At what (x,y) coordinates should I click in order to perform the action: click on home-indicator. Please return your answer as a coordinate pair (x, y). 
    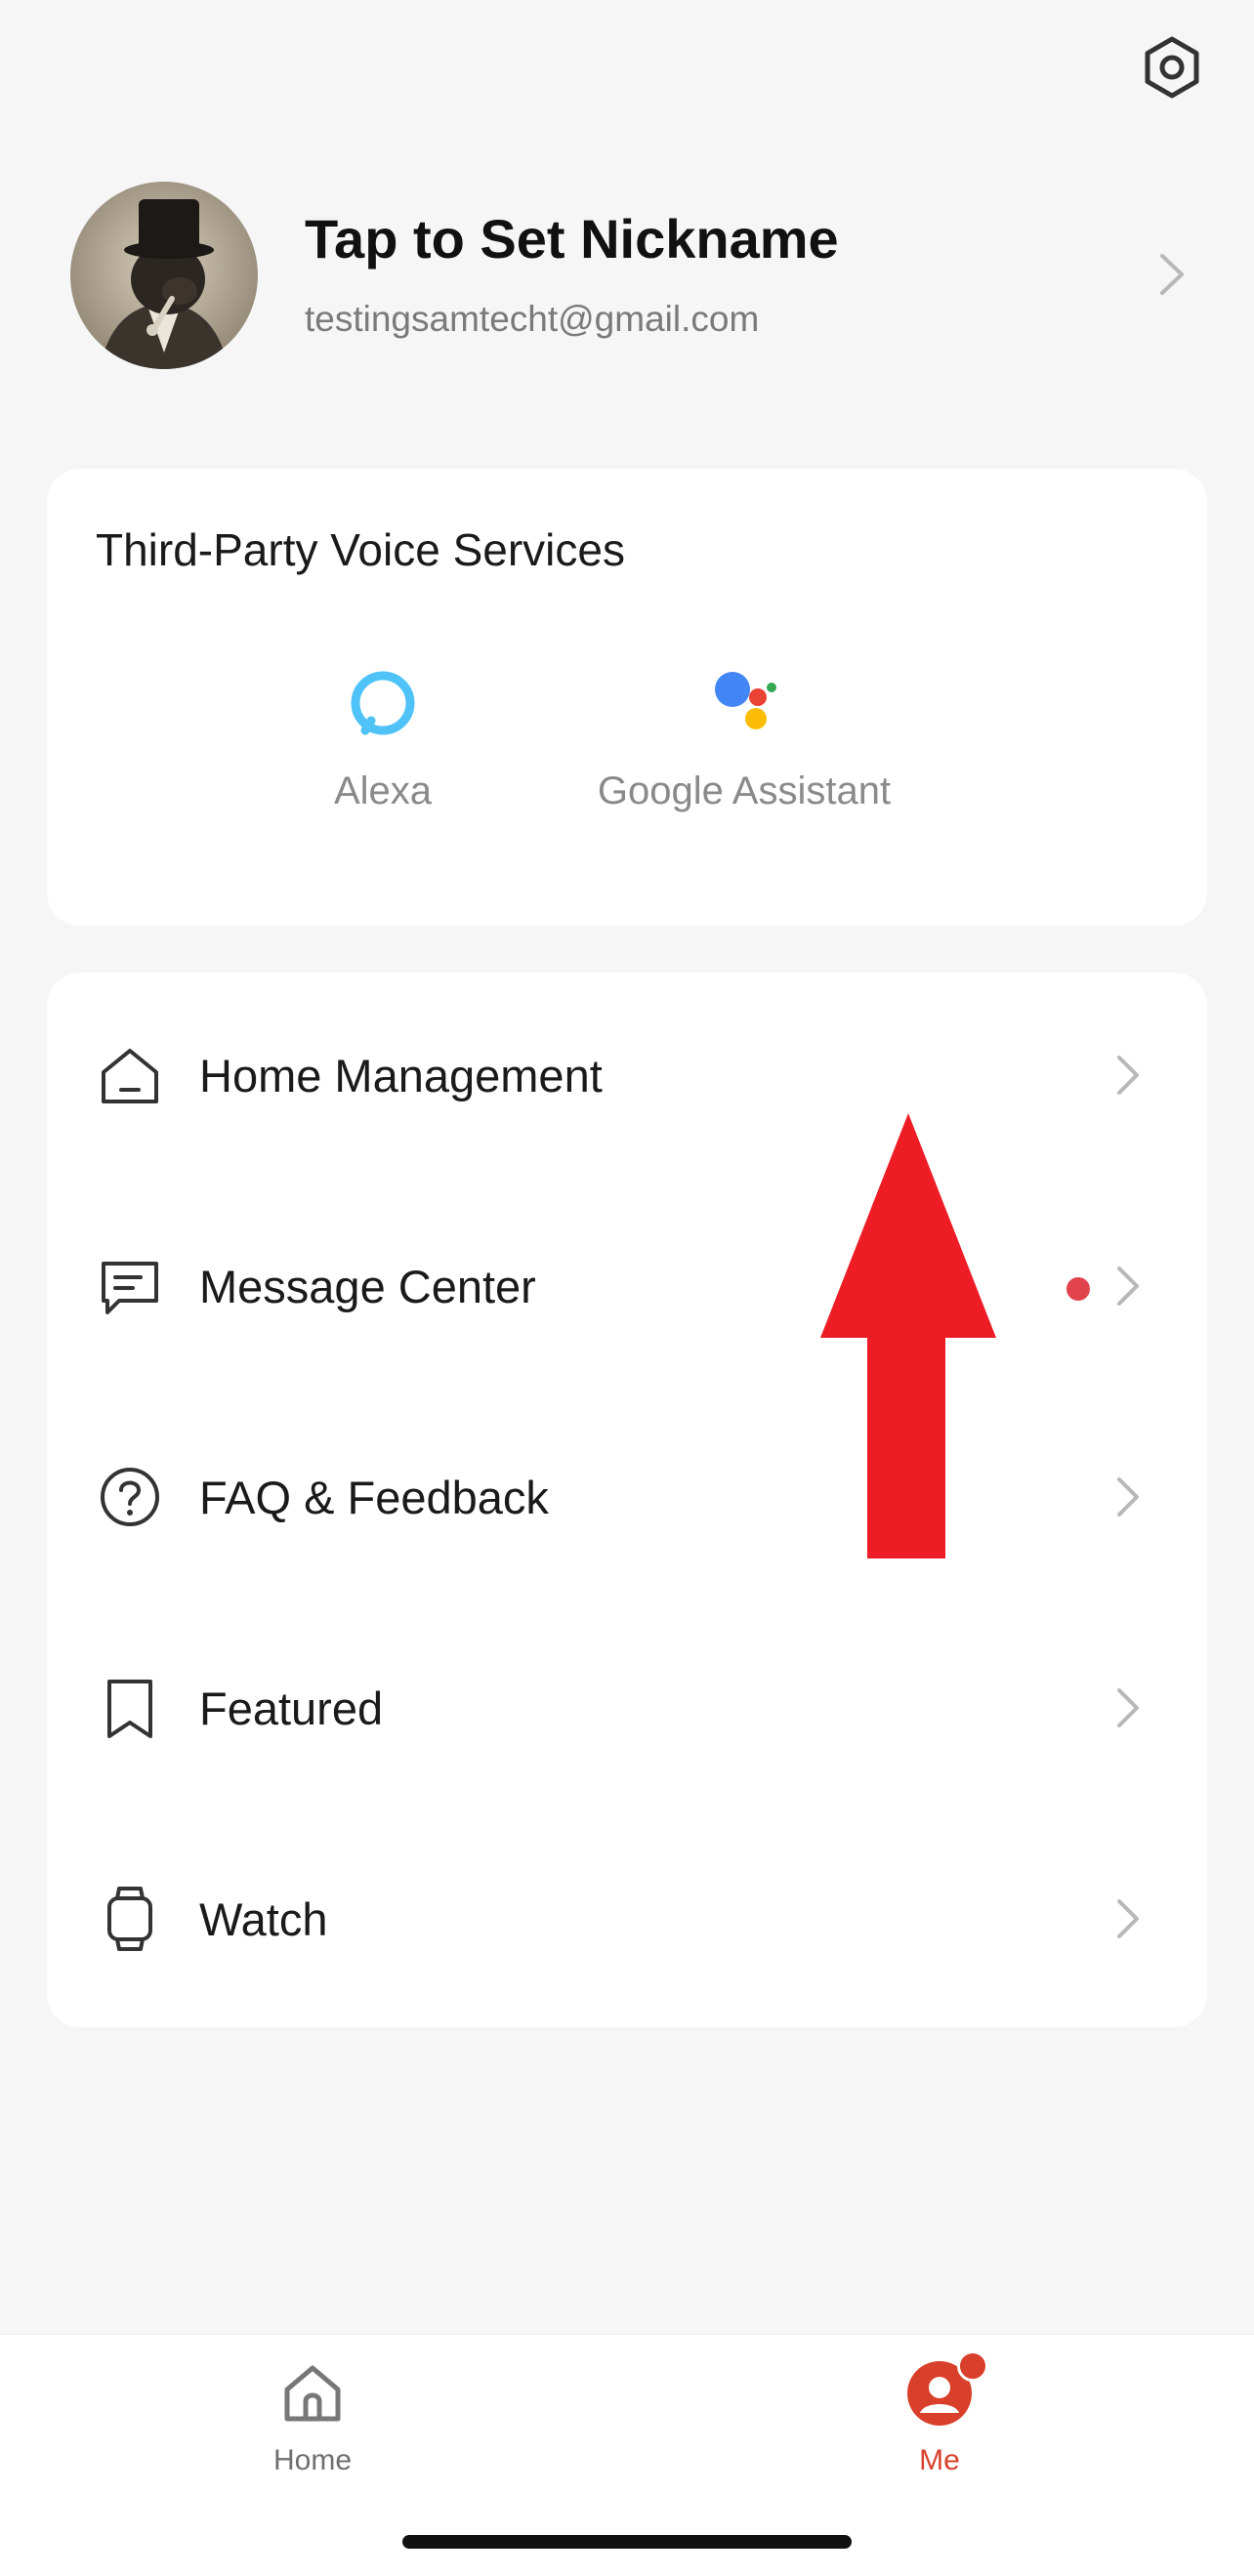
    Looking at the image, I should click on (627, 2542).